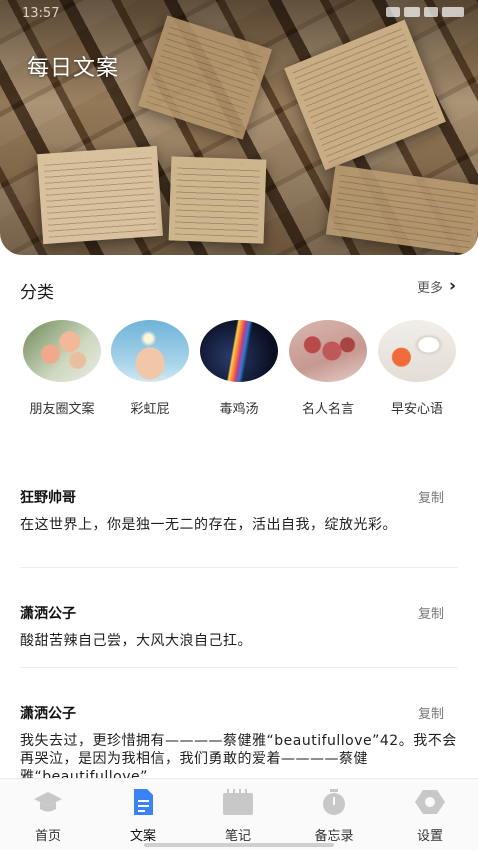  I want to click on category-label: 名人名言, so click(327, 409).